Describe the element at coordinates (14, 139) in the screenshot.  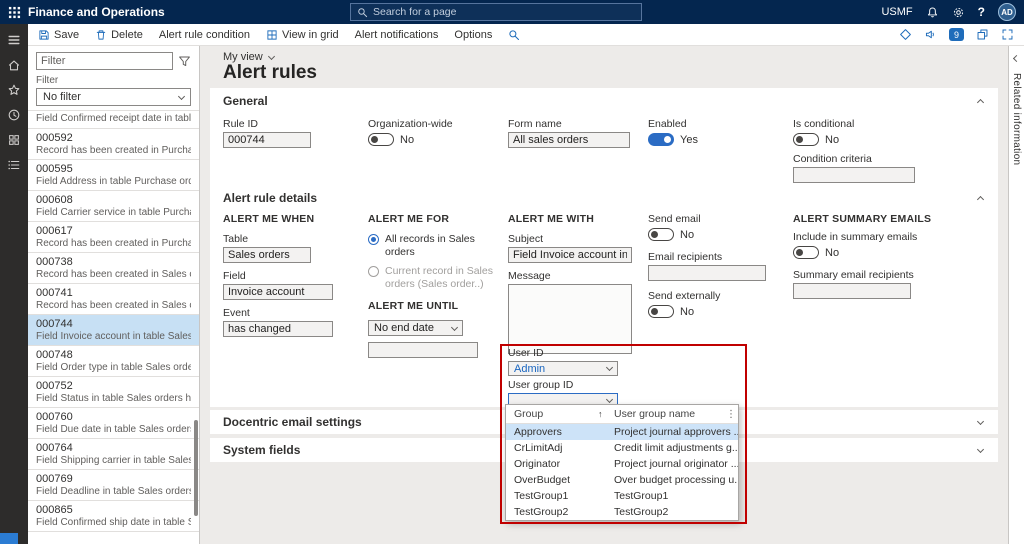
I see `modules-grid-icon` at that location.